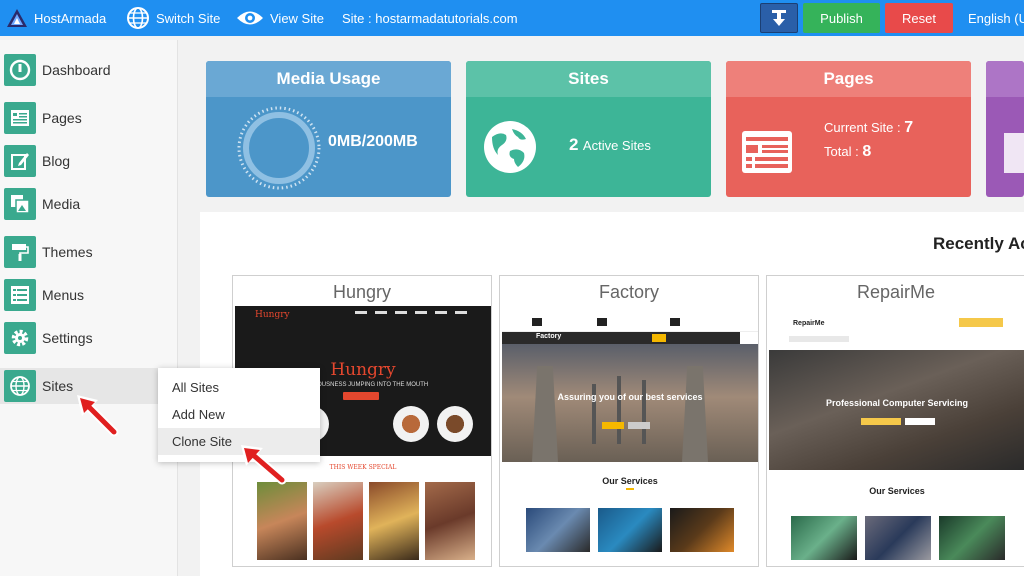 The width and height of the screenshot is (1024, 576). Describe the element at coordinates (70, 18) in the screenshot. I see `brand-name: HostArmada` at that location.